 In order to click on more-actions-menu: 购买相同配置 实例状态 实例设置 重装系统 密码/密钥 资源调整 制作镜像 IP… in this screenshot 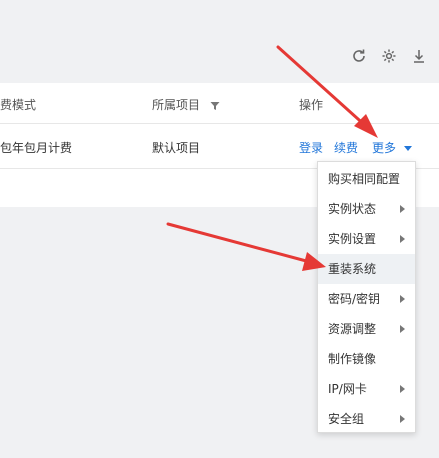, I will do `click(366, 297)`.